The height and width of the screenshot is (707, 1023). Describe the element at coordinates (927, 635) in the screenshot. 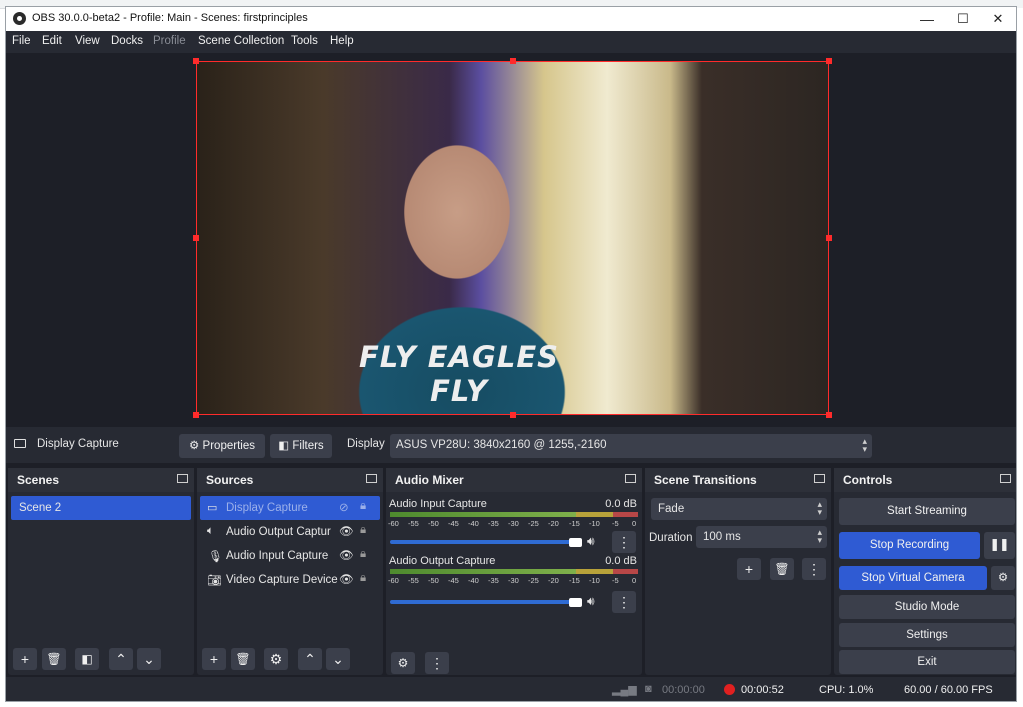

I see `settings-button: Settings` at that location.